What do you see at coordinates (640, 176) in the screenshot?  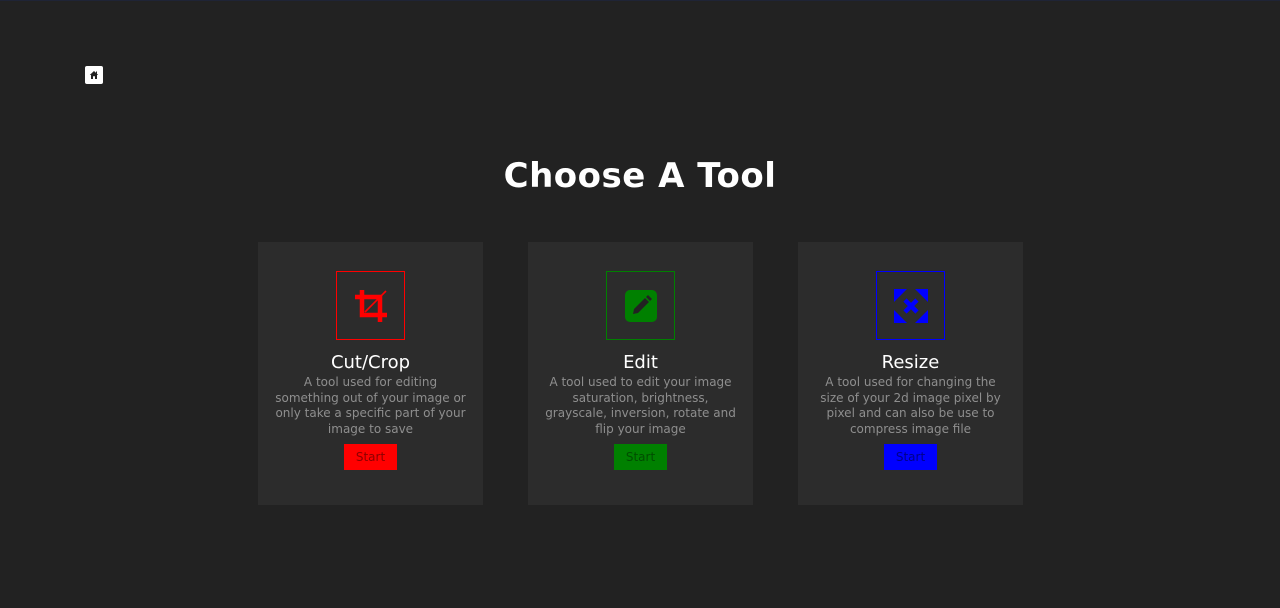 I see `page-title: Choose A Tool` at bounding box center [640, 176].